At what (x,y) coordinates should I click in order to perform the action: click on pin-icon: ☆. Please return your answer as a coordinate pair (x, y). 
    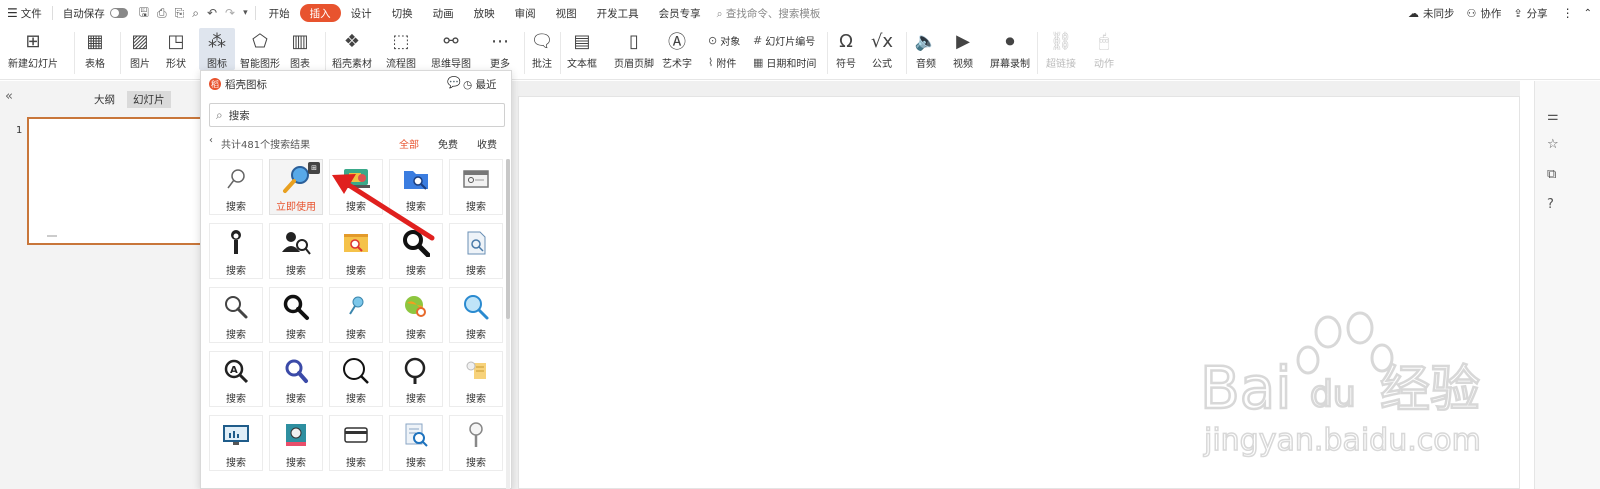
    Looking at the image, I should click on (1553, 144).